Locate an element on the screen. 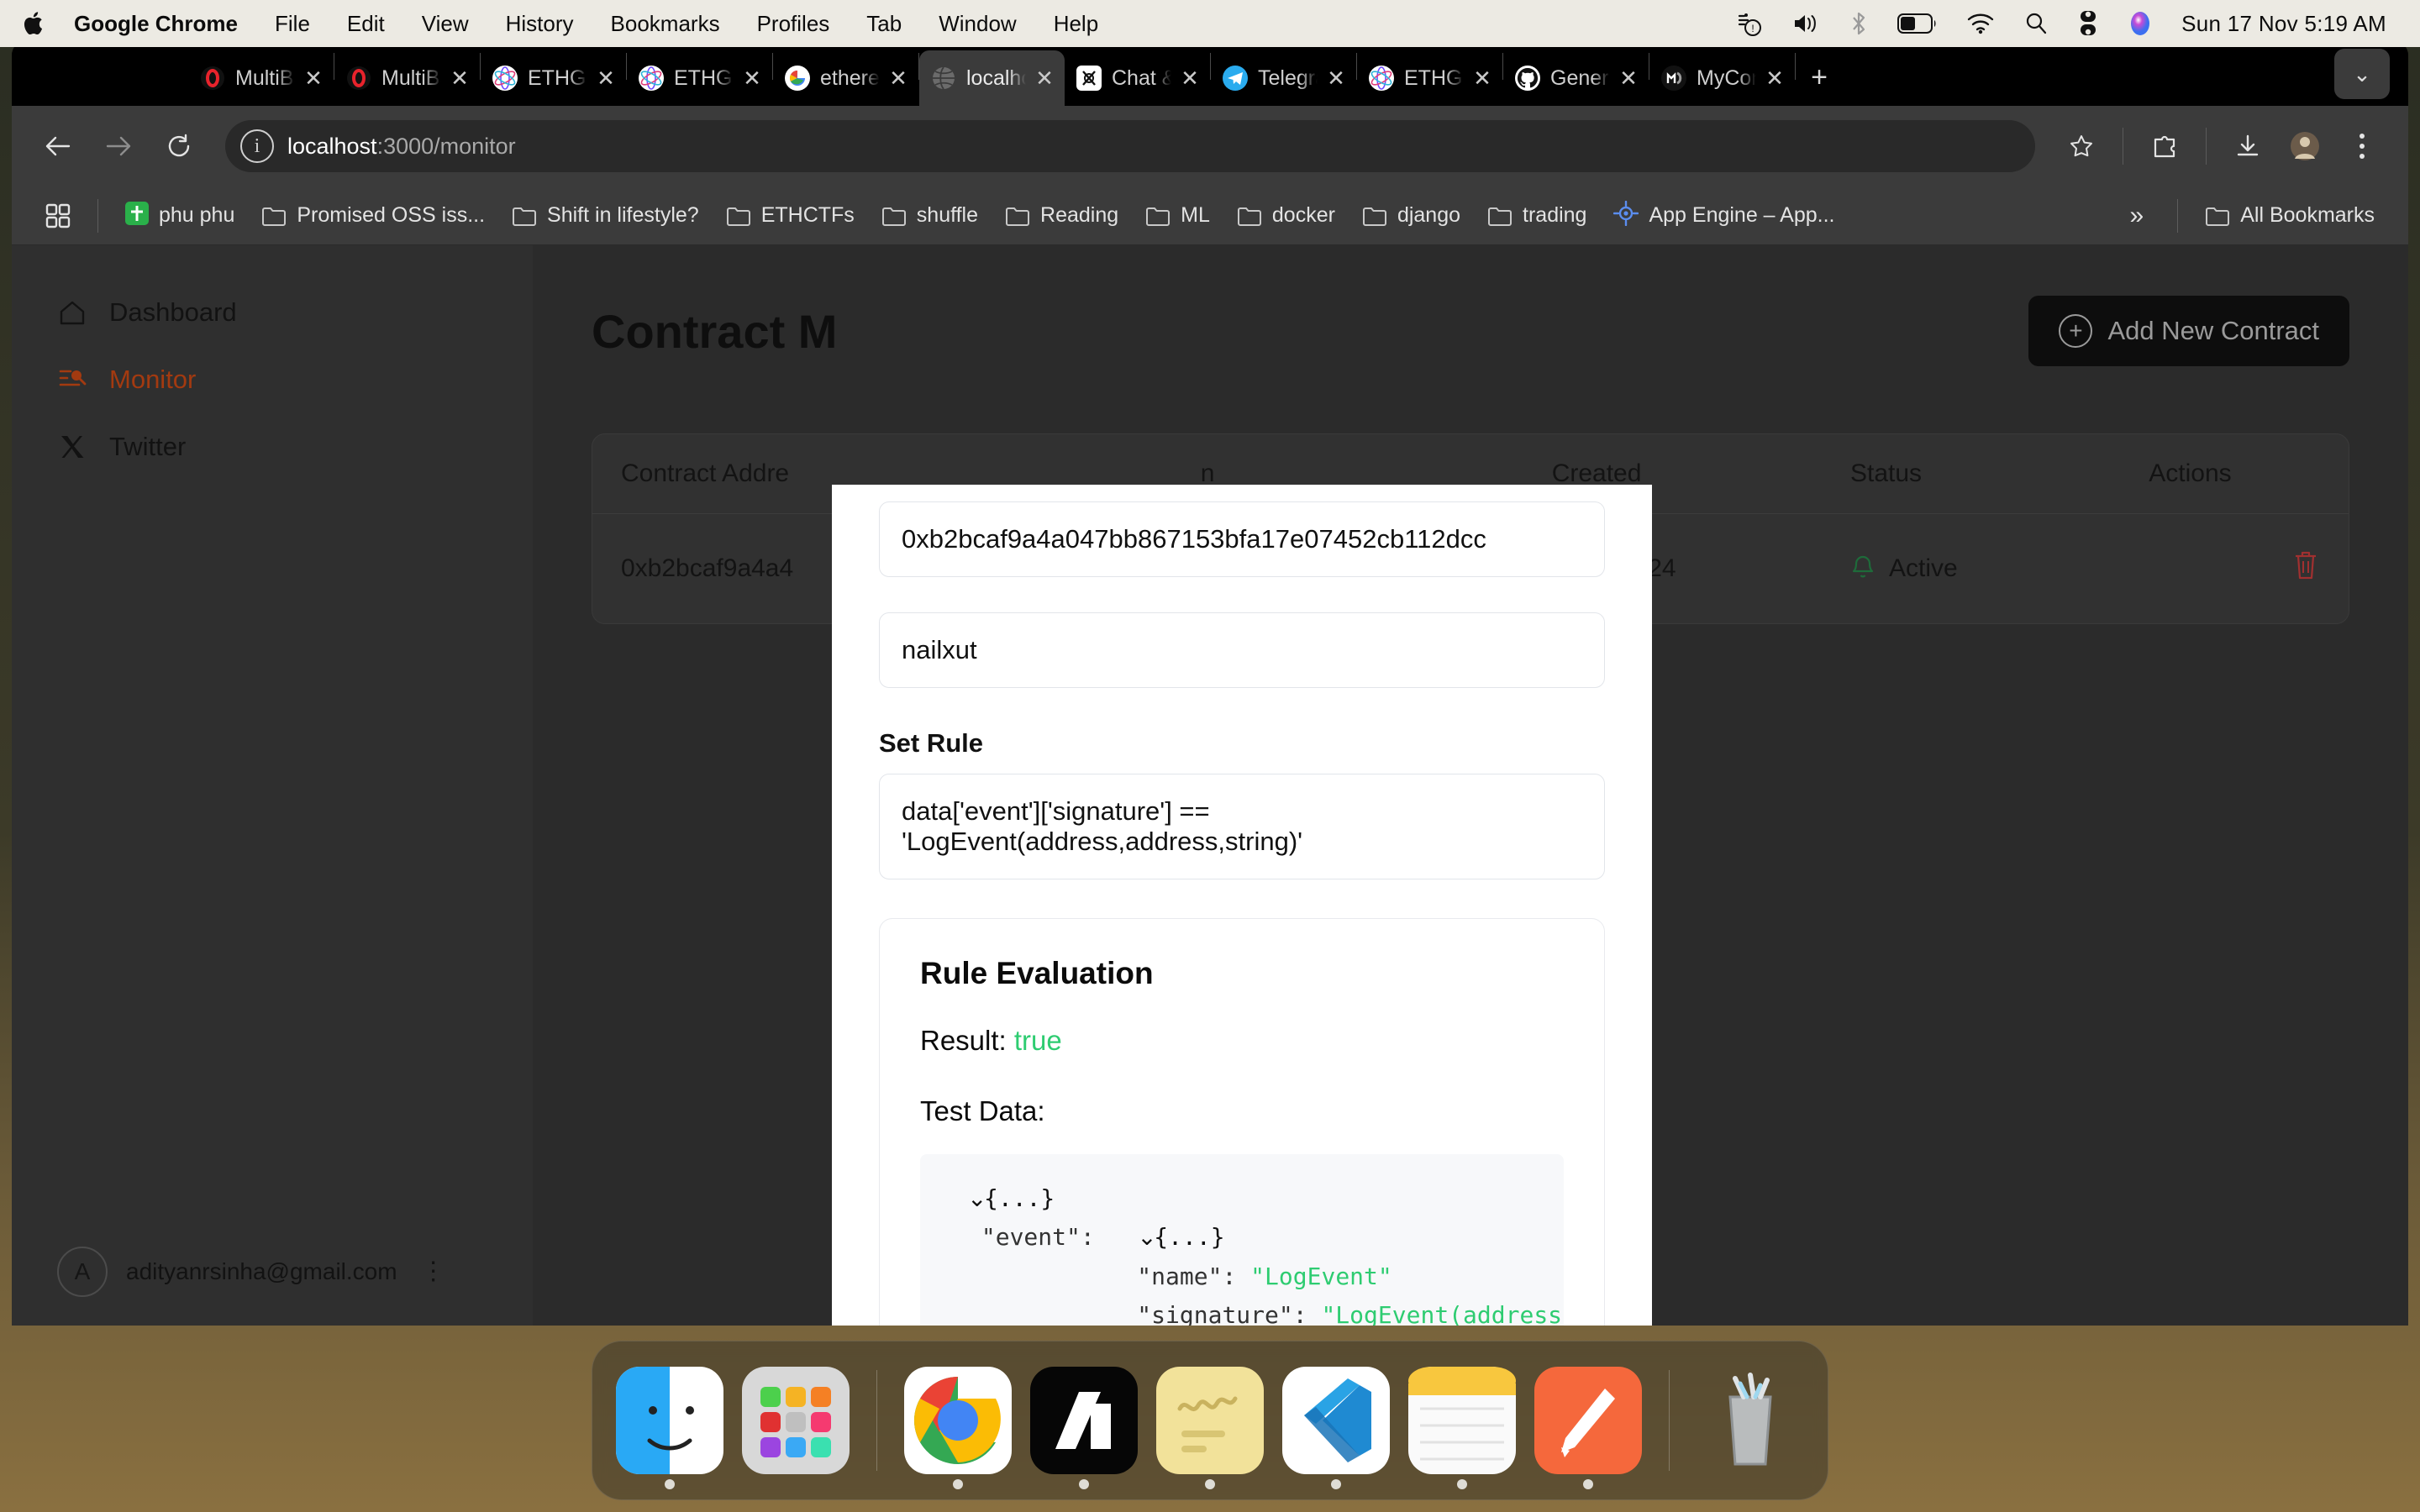 The width and height of the screenshot is (2420, 1512). forward-arrow-icon is located at coordinates (118, 146).